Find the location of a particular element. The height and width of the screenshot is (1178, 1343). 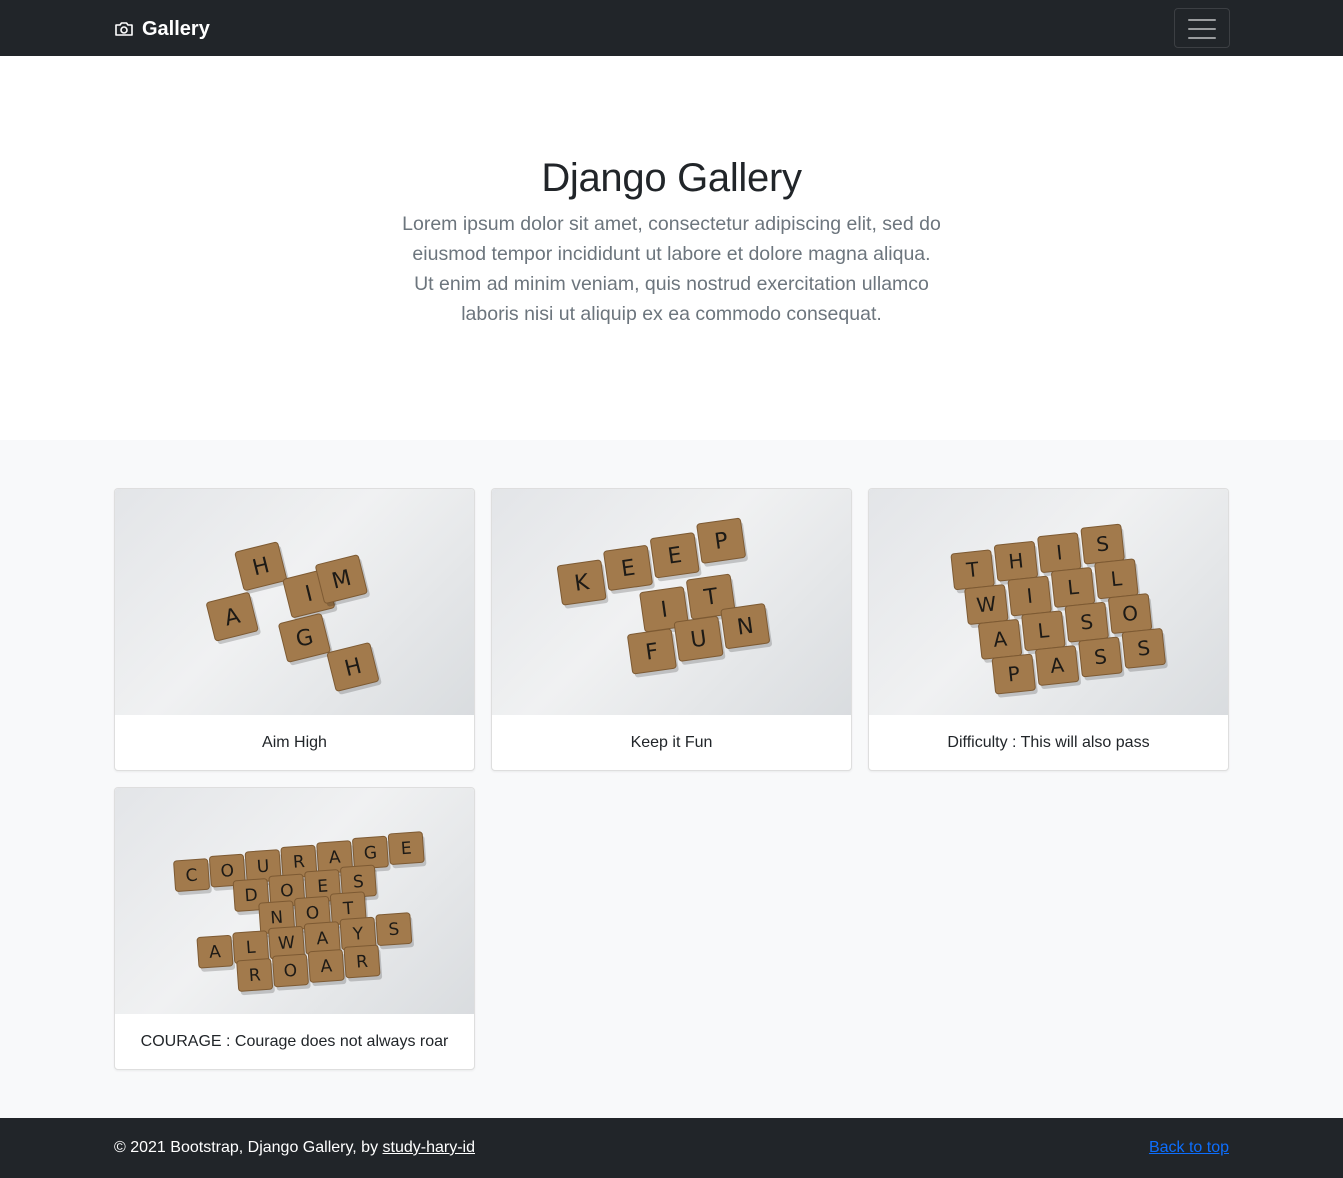

camera-icon is located at coordinates (124, 29).